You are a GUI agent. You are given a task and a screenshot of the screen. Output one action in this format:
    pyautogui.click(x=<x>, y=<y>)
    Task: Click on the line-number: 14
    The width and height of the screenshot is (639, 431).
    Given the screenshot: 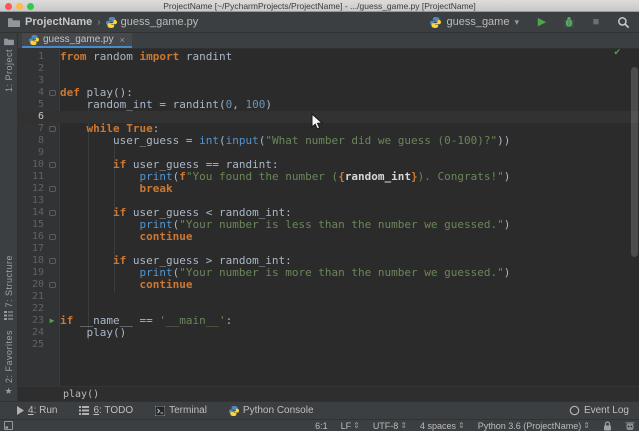 What is the action you would take?
    pyautogui.click(x=31, y=213)
    